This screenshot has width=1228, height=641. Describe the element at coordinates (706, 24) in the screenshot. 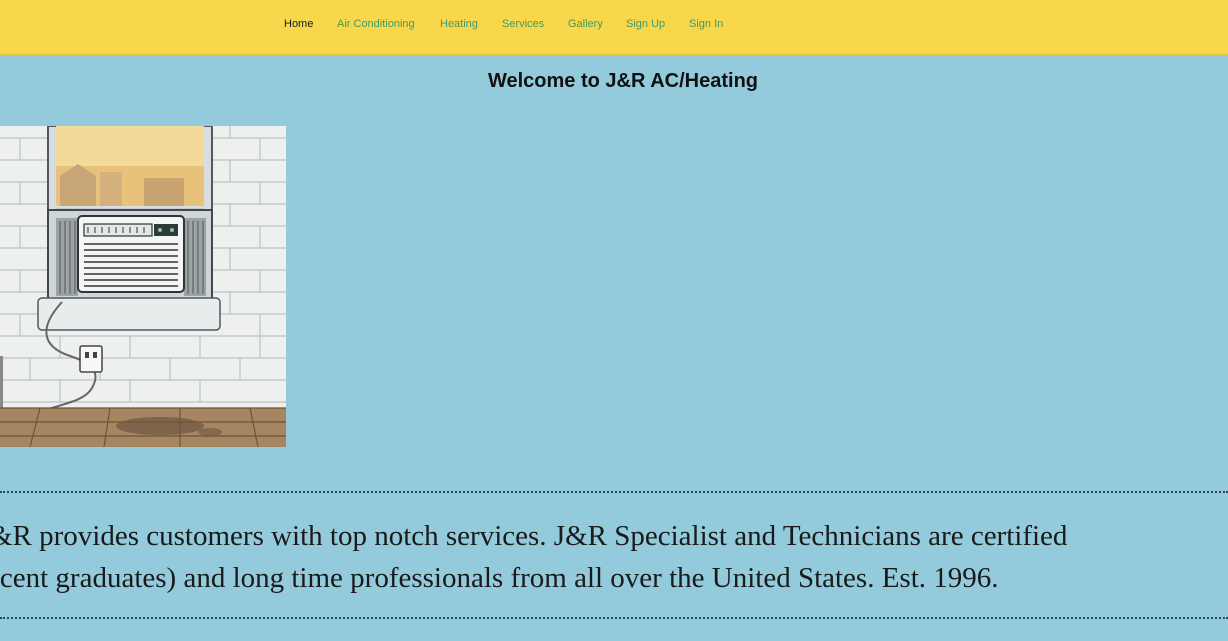

I see `nav-link-sign-in: Sign In` at that location.